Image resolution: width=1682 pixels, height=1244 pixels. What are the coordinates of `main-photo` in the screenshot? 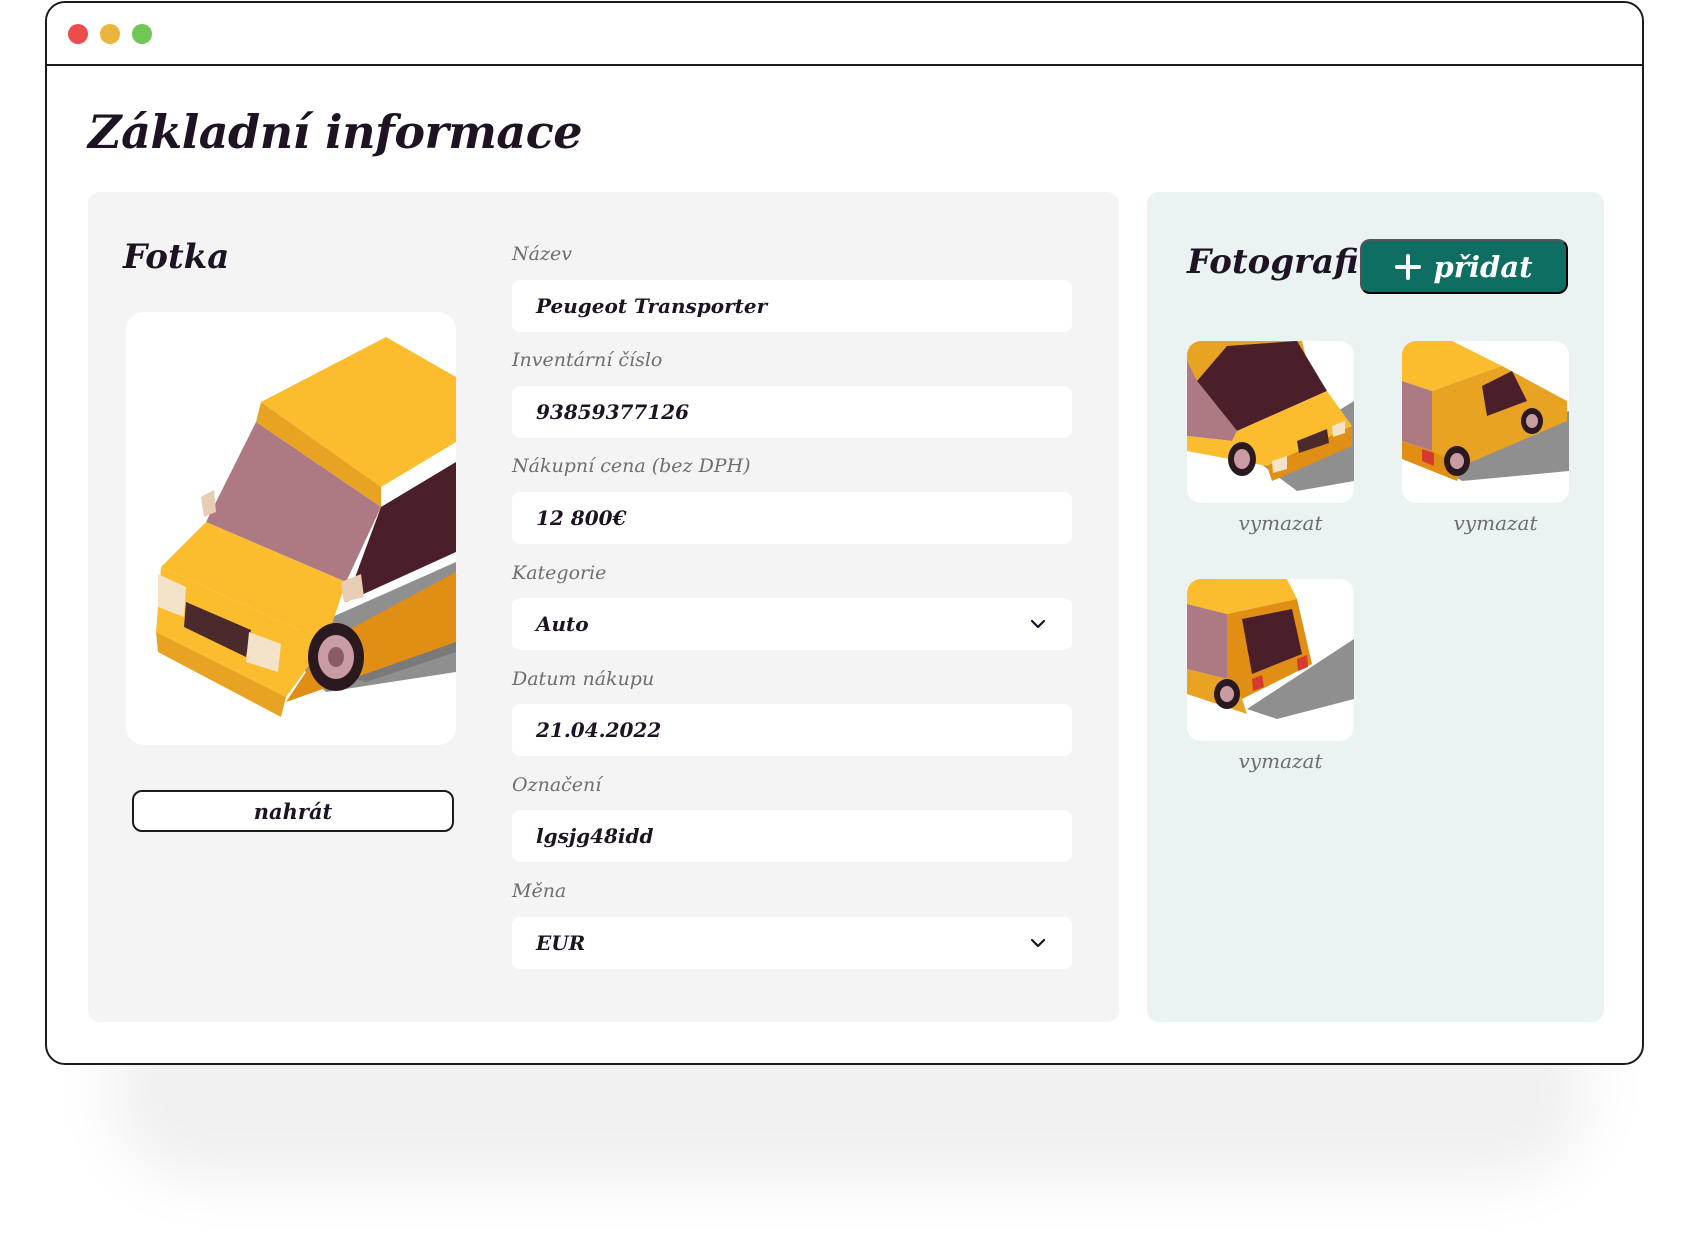 It's located at (291, 528).